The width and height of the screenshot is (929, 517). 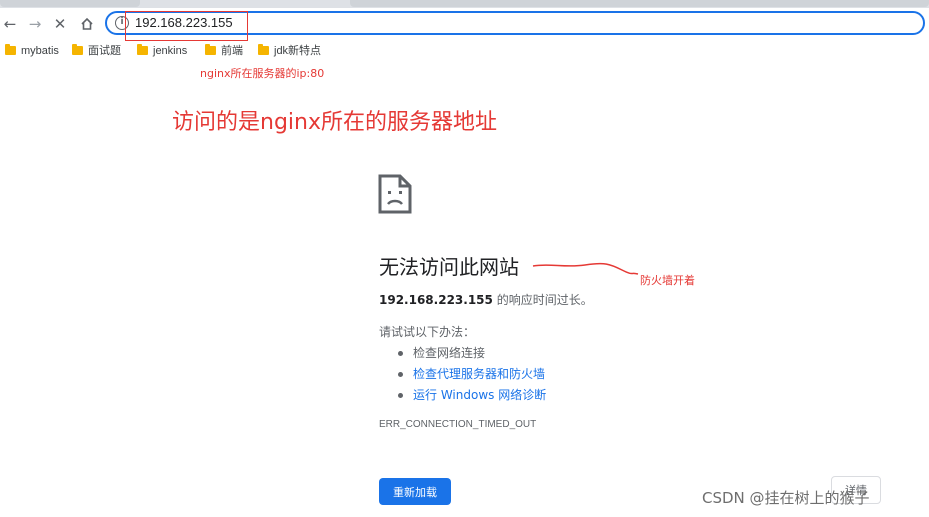 What do you see at coordinates (415, 491) in the screenshot?
I see `reload-button: 重新加载` at bounding box center [415, 491].